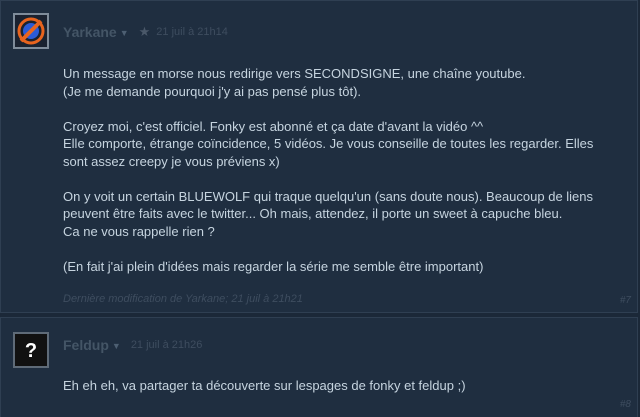 The height and width of the screenshot is (417, 640). I want to click on avatar, so click(31, 31).